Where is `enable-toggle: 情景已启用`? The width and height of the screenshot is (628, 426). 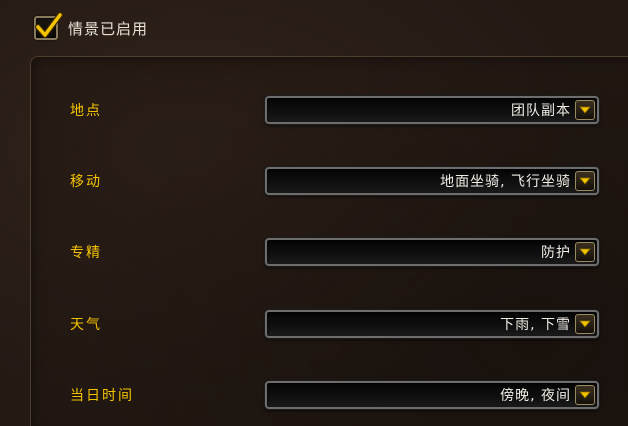 enable-toggle: 情景已启用 is located at coordinates (91, 27).